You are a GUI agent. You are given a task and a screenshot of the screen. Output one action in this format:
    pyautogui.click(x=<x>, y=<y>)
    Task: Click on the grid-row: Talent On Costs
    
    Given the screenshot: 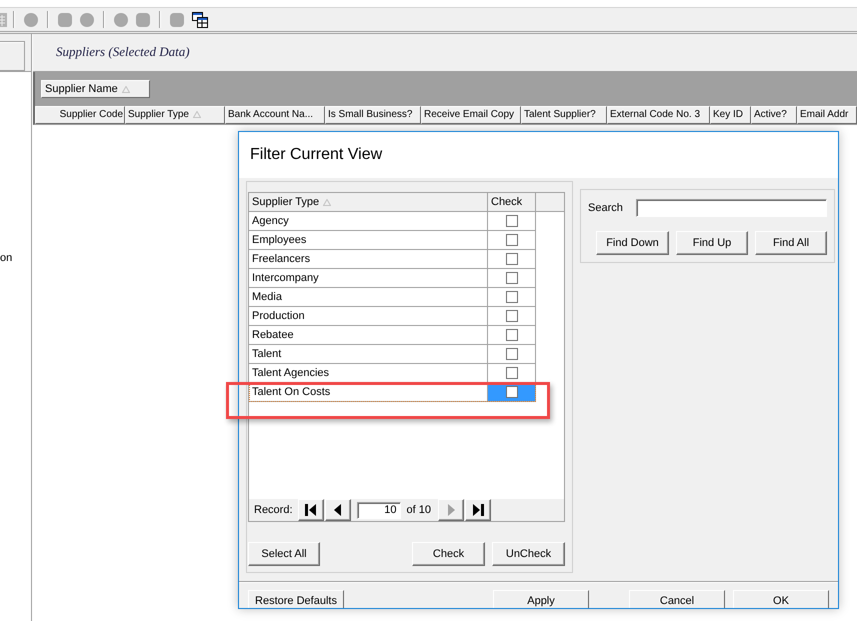 What is the action you would take?
    pyautogui.click(x=392, y=392)
    